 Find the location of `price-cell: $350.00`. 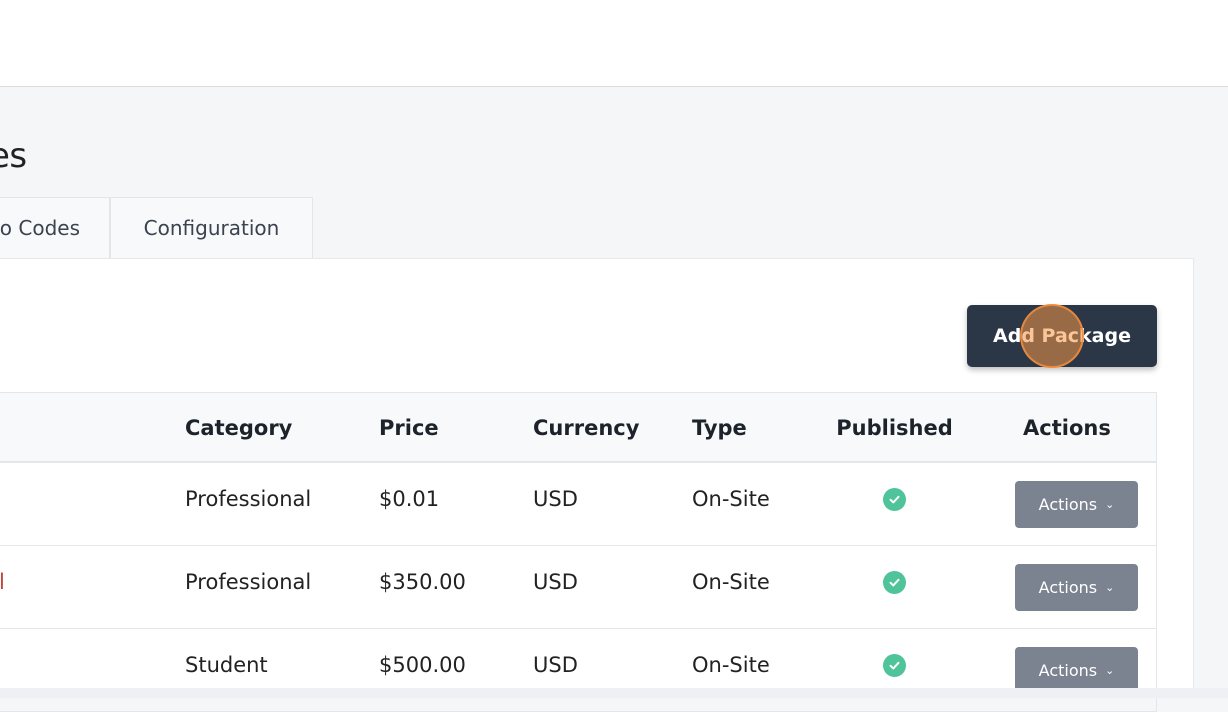

price-cell: $350.00 is located at coordinates (422, 582).